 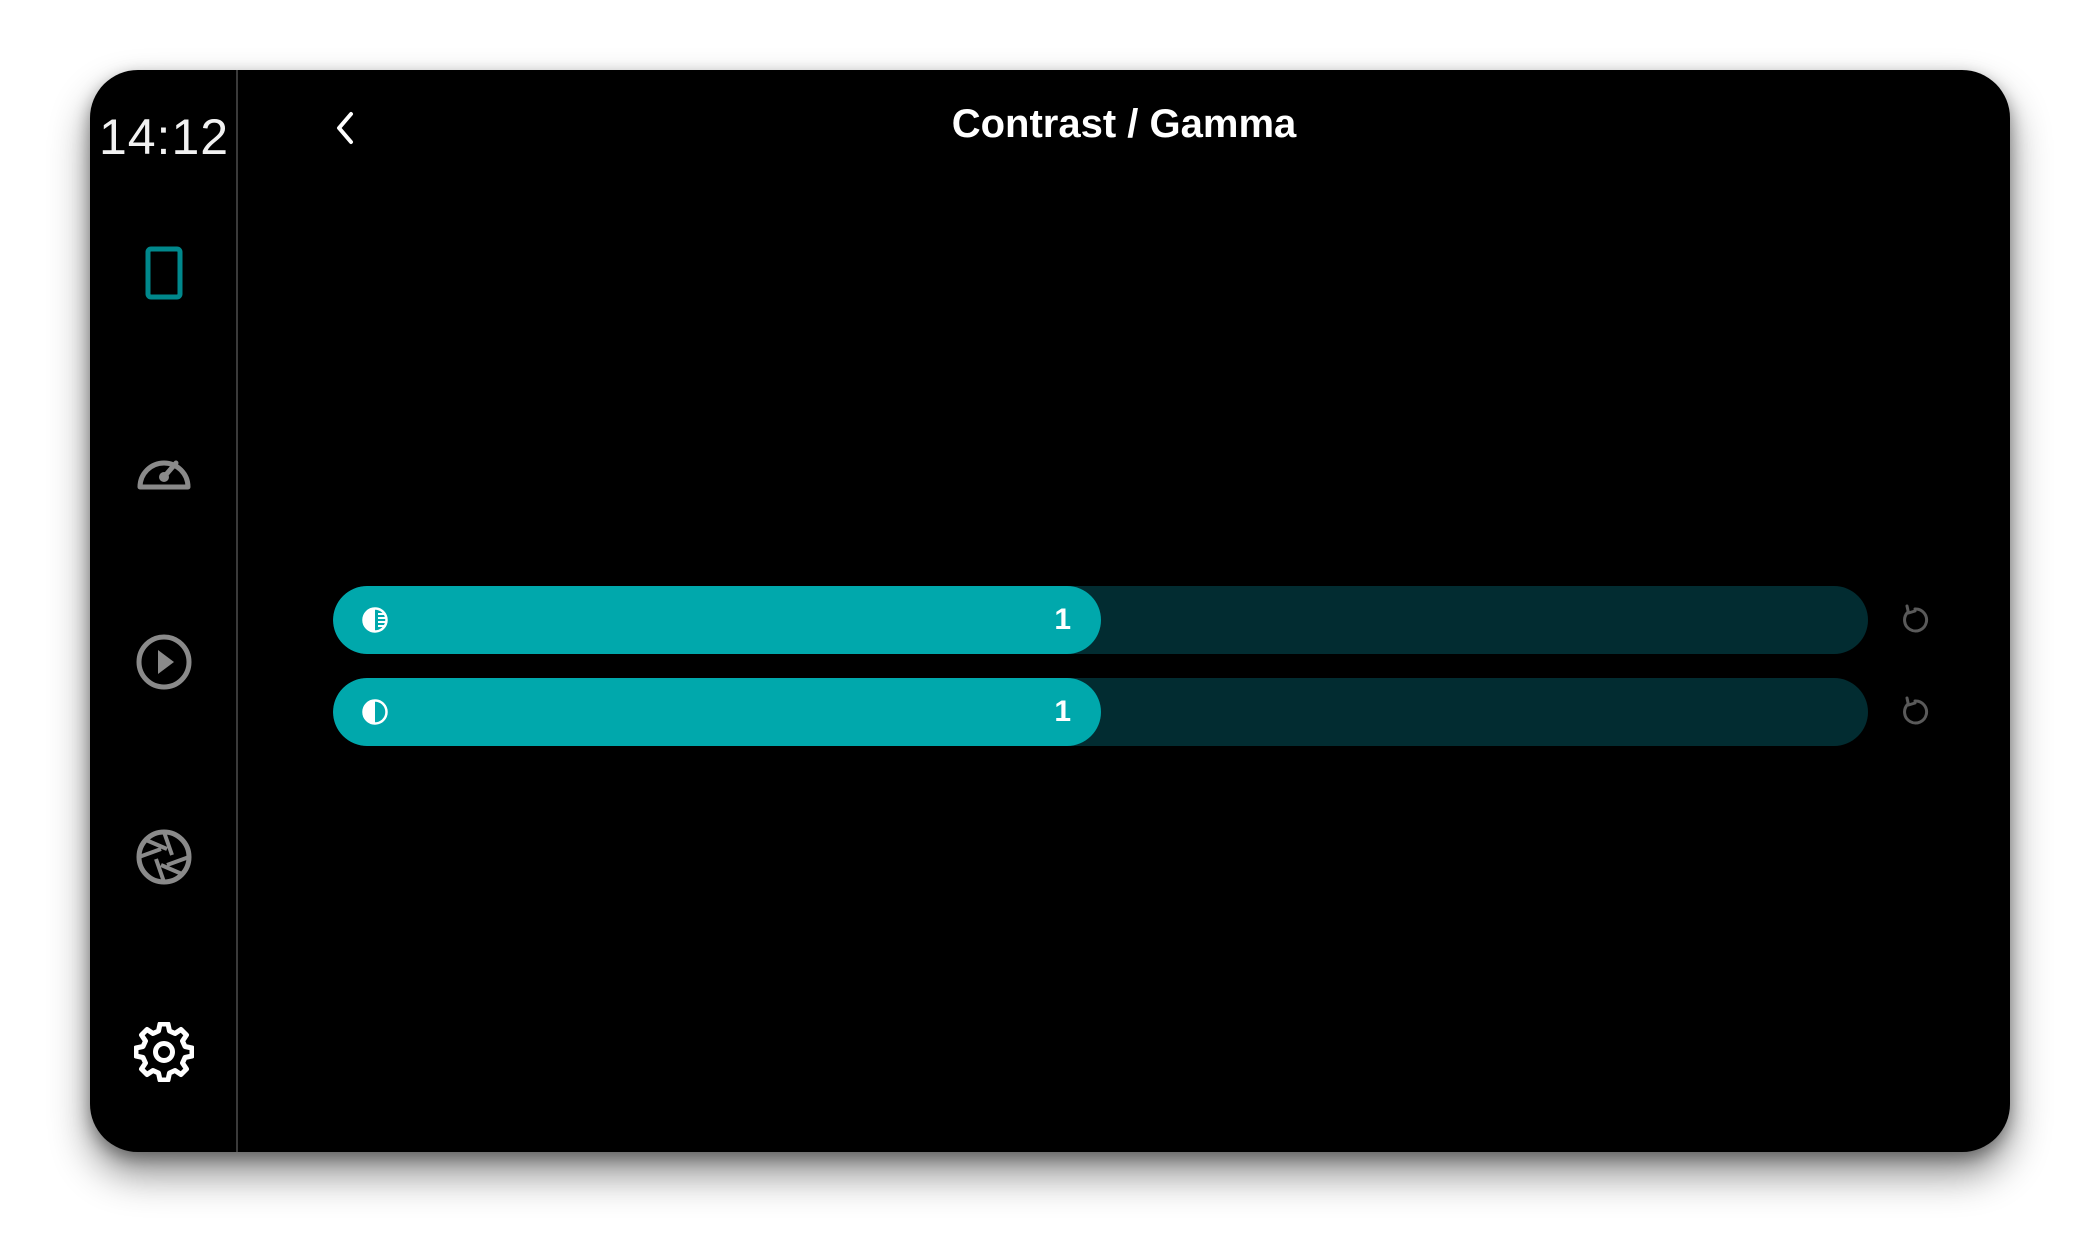 I want to click on tablet-icon, so click(x=164, y=273).